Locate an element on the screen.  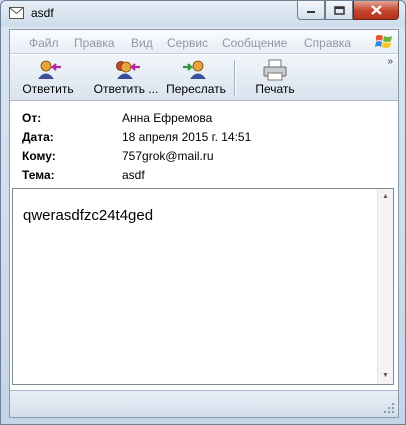
printer-icon is located at coordinates (275, 70).